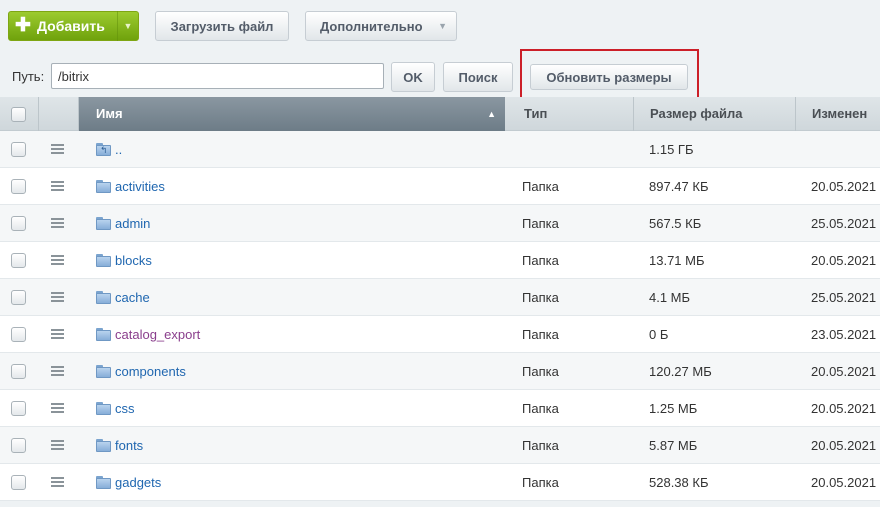 The image size is (880, 507). Describe the element at coordinates (535, 114) in the screenshot. I see `column-header-type: Тип` at that location.